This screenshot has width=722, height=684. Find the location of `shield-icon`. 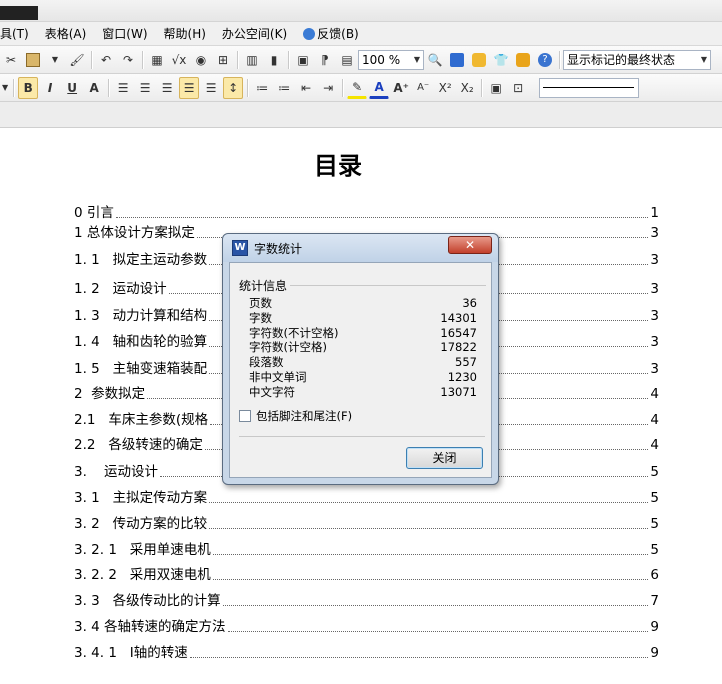

shield-icon is located at coordinates (523, 60).